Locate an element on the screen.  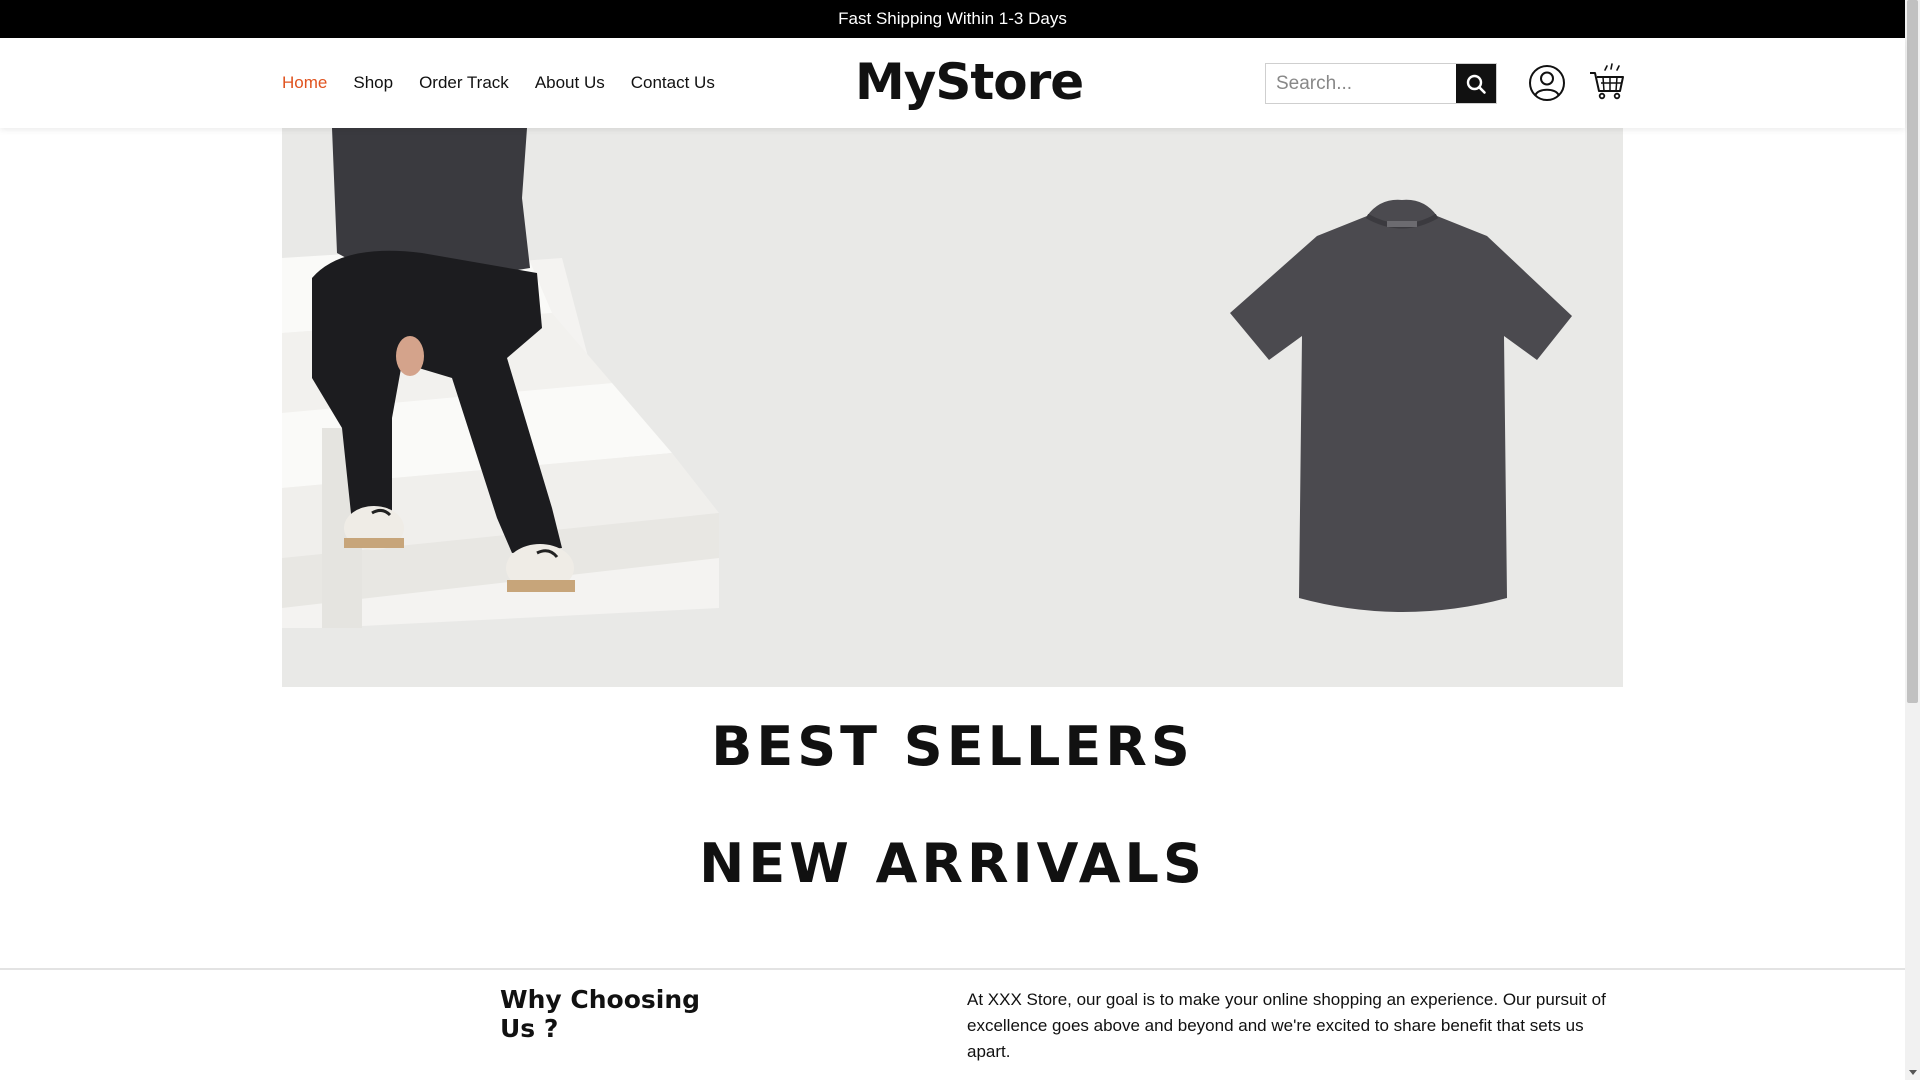
search-box is located at coordinates (1381, 83).